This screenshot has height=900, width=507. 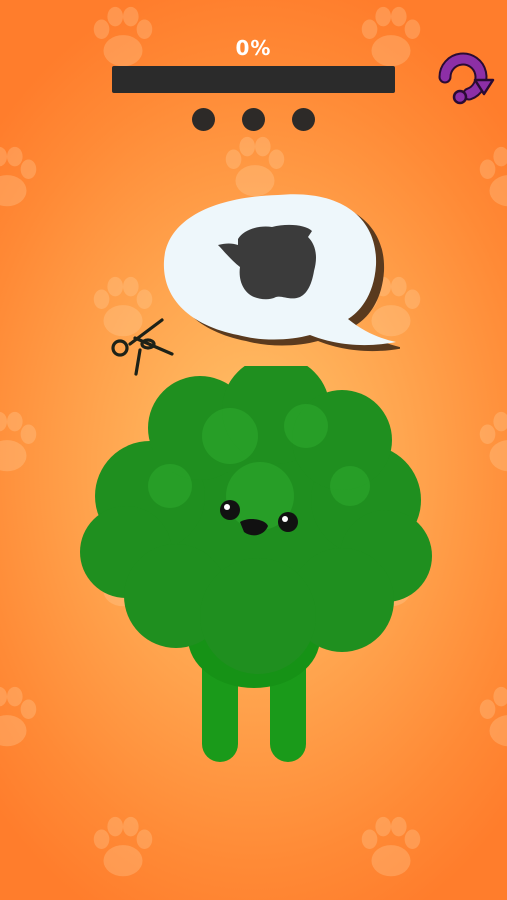 I want to click on speech-bubble-icon, so click(x=283, y=273).